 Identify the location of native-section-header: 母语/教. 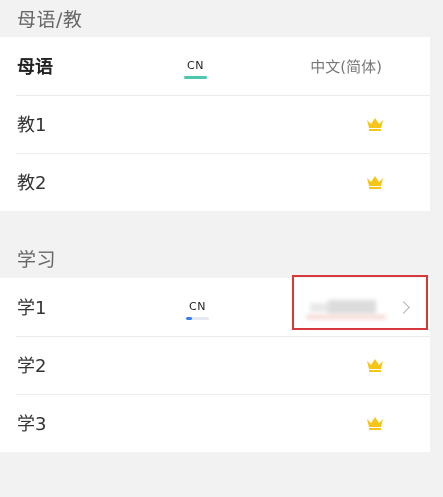
(50, 20).